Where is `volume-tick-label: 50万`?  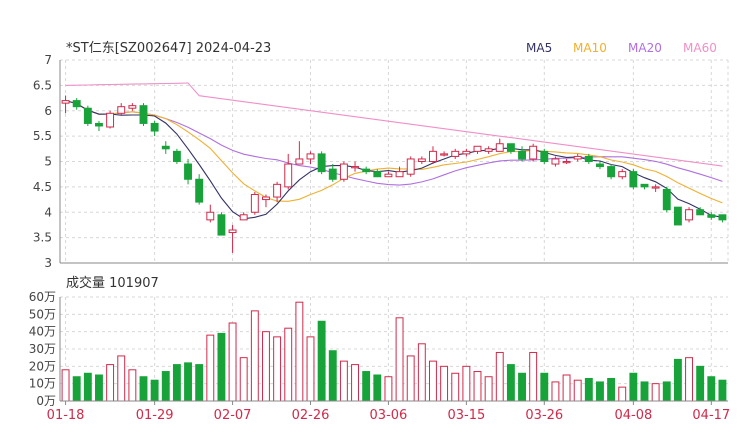 volume-tick-label: 50万 is located at coordinates (42, 314).